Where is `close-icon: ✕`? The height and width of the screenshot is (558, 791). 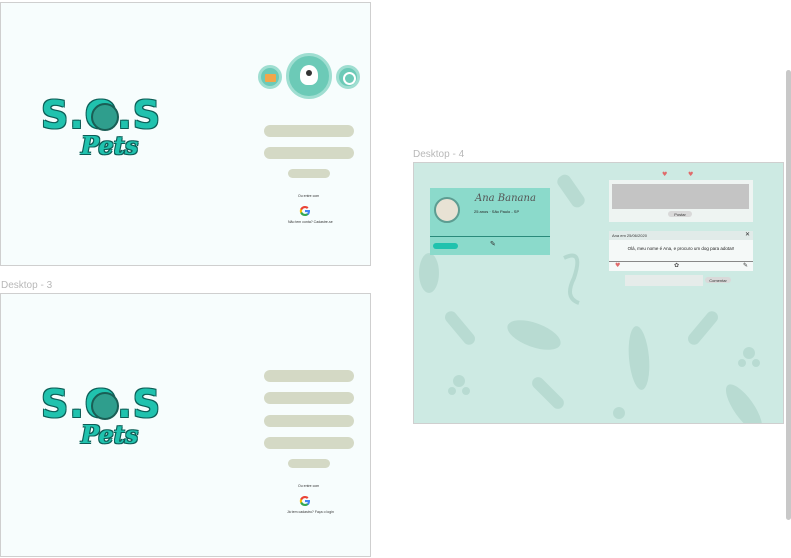 close-icon: ✕ is located at coordinates (747, 234).